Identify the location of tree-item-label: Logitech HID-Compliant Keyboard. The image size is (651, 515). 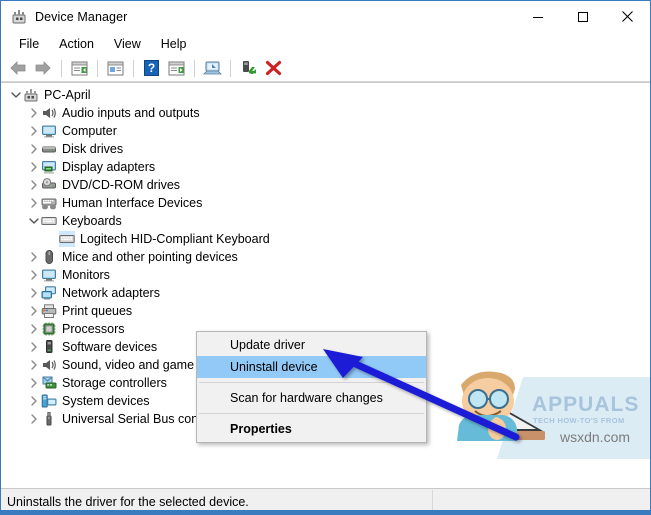
(175, 239).